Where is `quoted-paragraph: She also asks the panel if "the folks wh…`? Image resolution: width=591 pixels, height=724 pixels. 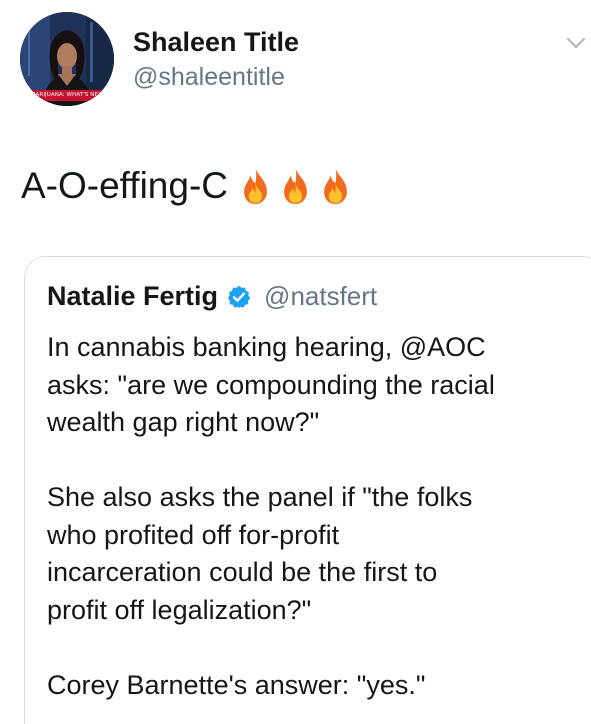 quoted-paragraph: She also asks the panel if "the folks wh… is located at coordinates (260, 553).